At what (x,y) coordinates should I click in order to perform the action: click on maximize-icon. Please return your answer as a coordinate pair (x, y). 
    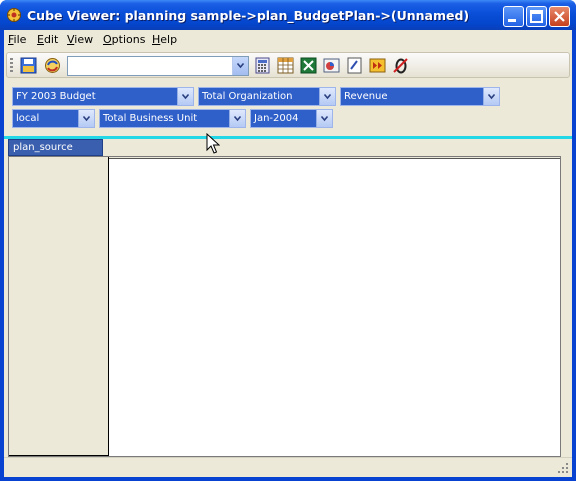
    Looking at the image, I should click on (536, 16).